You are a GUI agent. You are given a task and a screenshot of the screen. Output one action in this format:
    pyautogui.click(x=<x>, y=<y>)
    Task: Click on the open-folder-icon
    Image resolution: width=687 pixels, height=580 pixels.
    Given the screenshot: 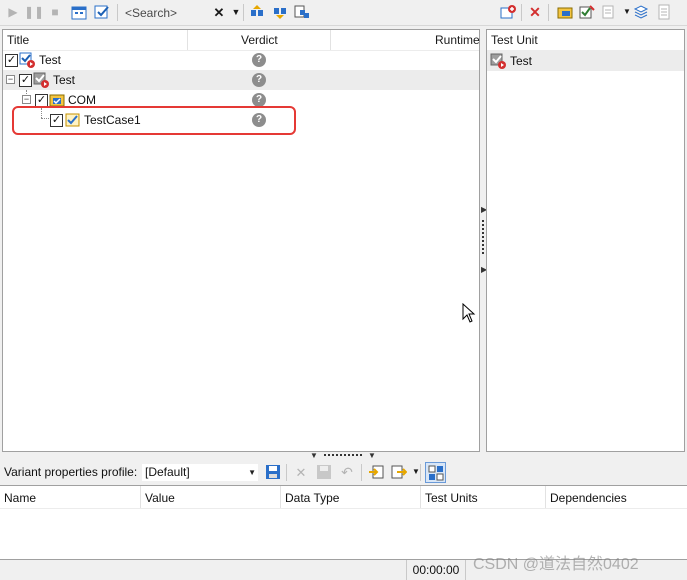 What is the action you would take?
    pyautogui.click(x=565, y=12)
    